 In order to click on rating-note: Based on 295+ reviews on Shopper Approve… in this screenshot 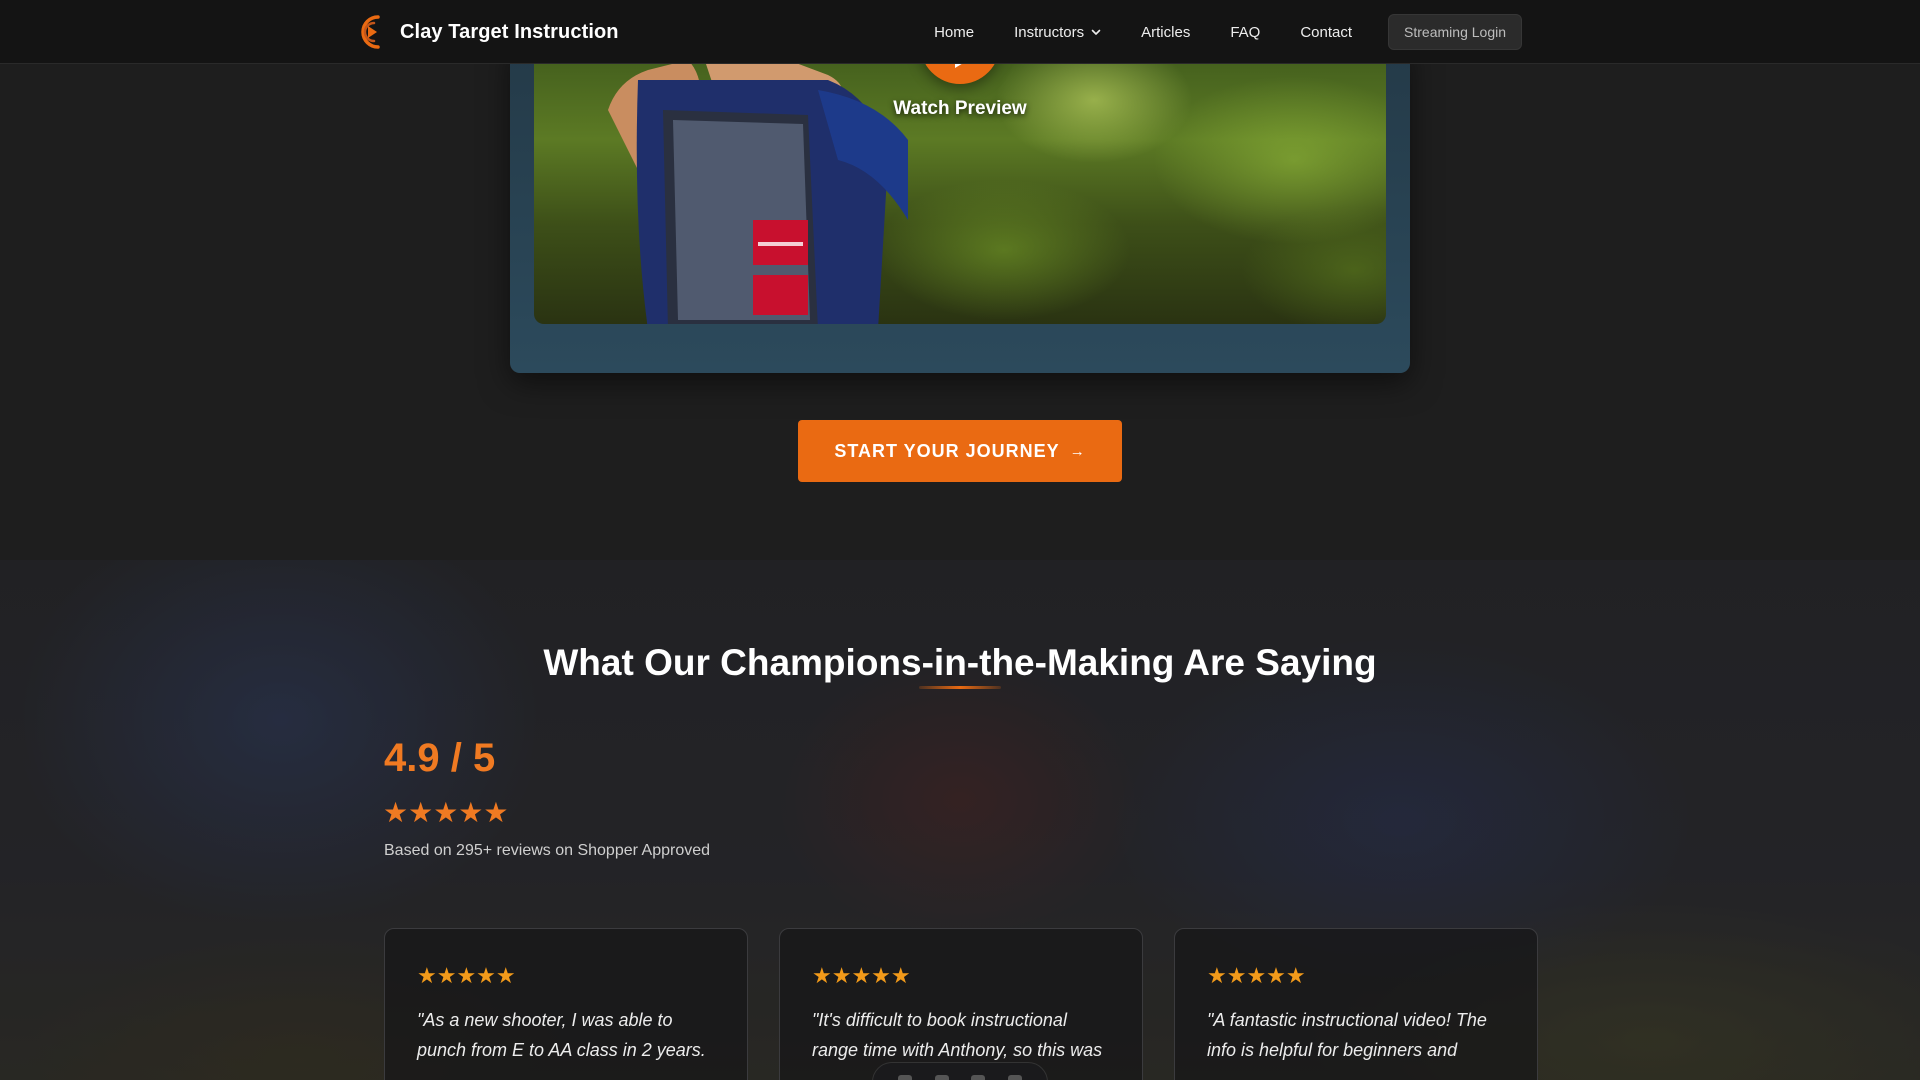, I will do `click(547, 850)`.